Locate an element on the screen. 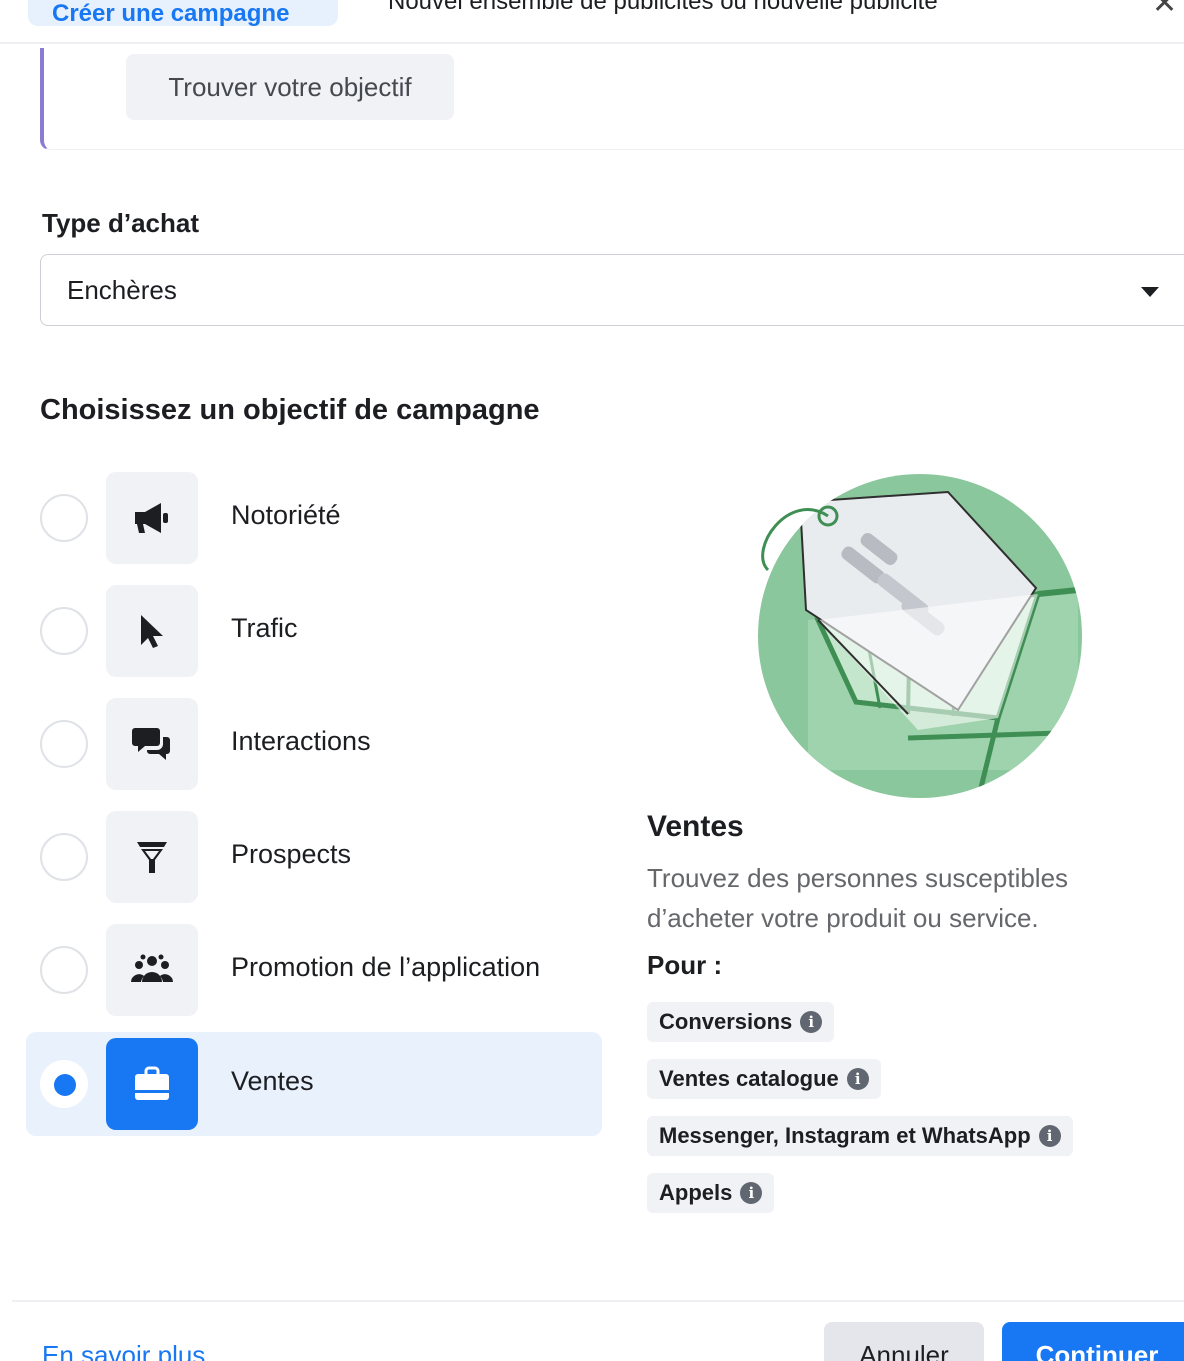  chip-label: Conversions is located at coordinates (726, 1021).